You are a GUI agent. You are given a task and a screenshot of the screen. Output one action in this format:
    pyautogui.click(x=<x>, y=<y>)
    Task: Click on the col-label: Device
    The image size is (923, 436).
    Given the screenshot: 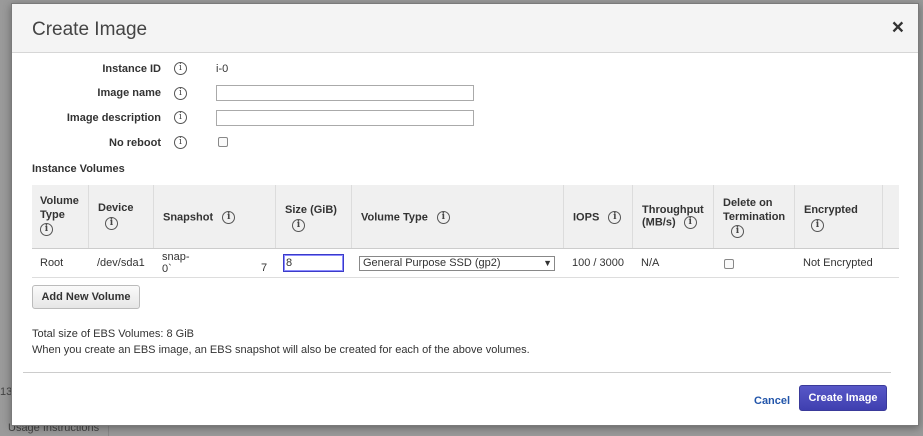 What is the action you would take?
    pyautogui.click(x=116, y=208)
    